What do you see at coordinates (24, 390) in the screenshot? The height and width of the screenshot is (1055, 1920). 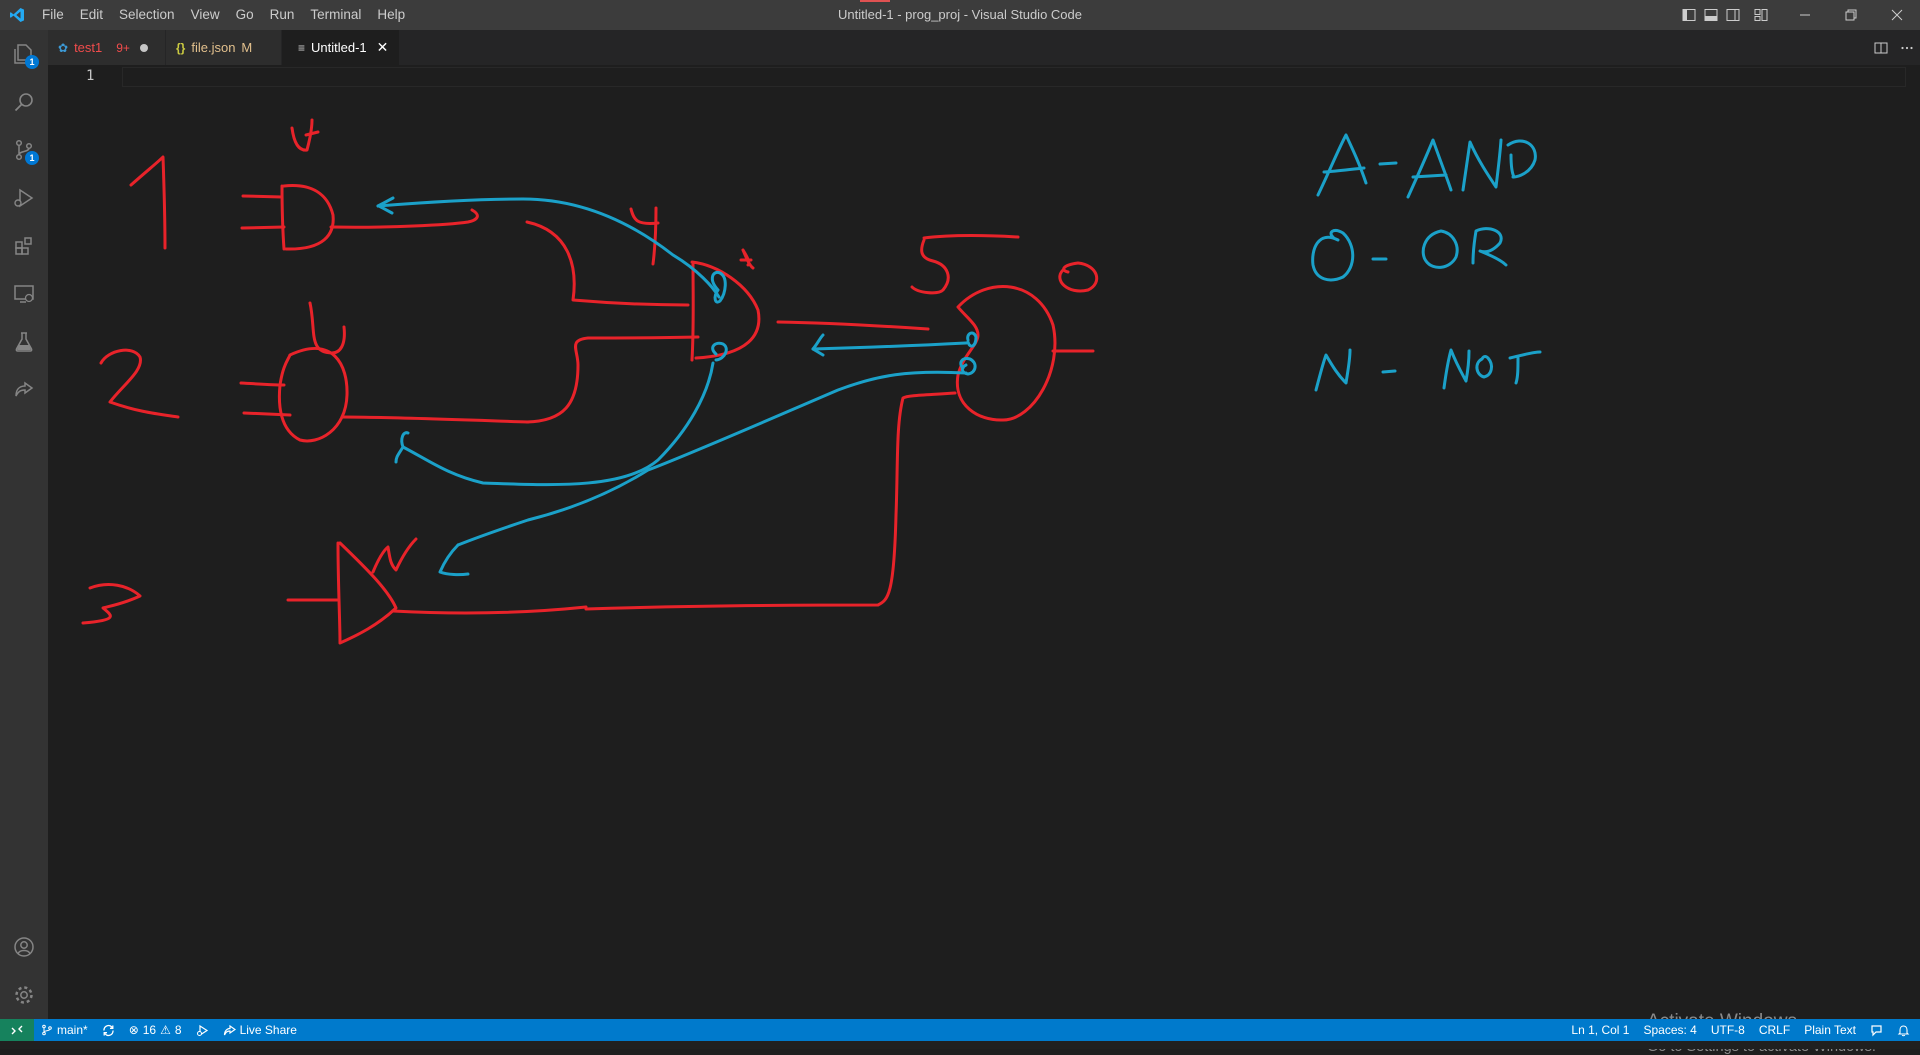 I see `live-share-icon` at bounding box center [24, 390].